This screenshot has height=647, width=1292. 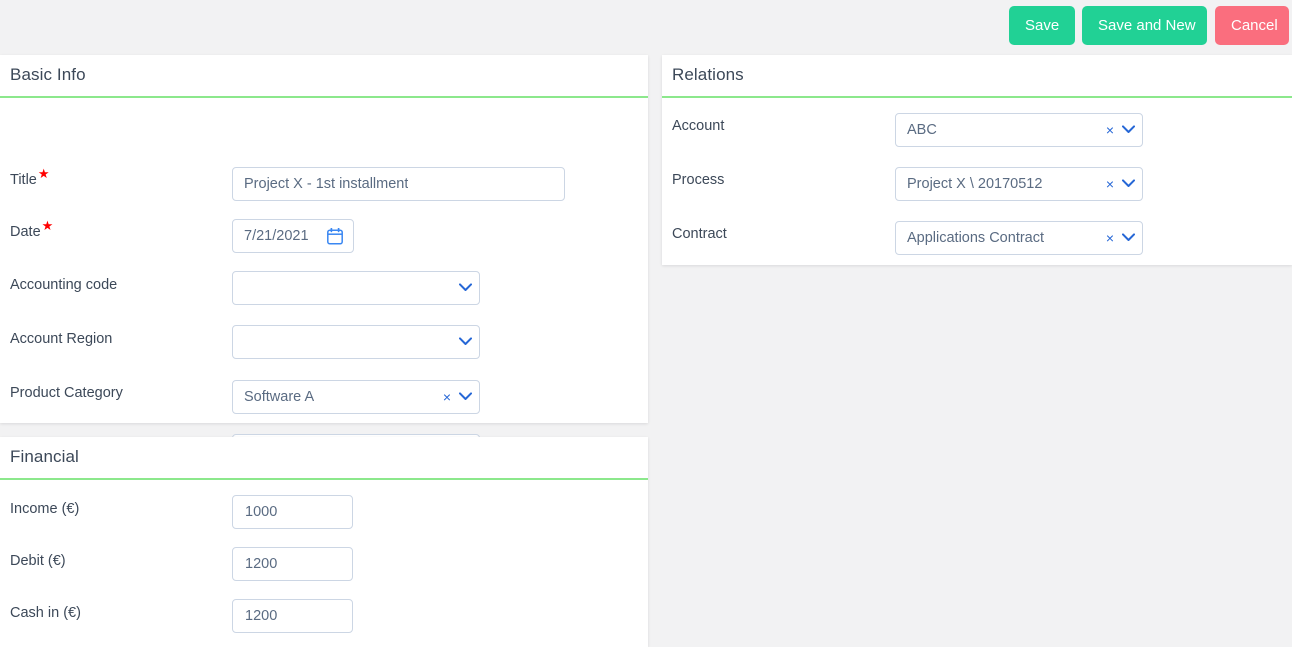 I want to click on income-input: 1000, so click(x=292, y=512).